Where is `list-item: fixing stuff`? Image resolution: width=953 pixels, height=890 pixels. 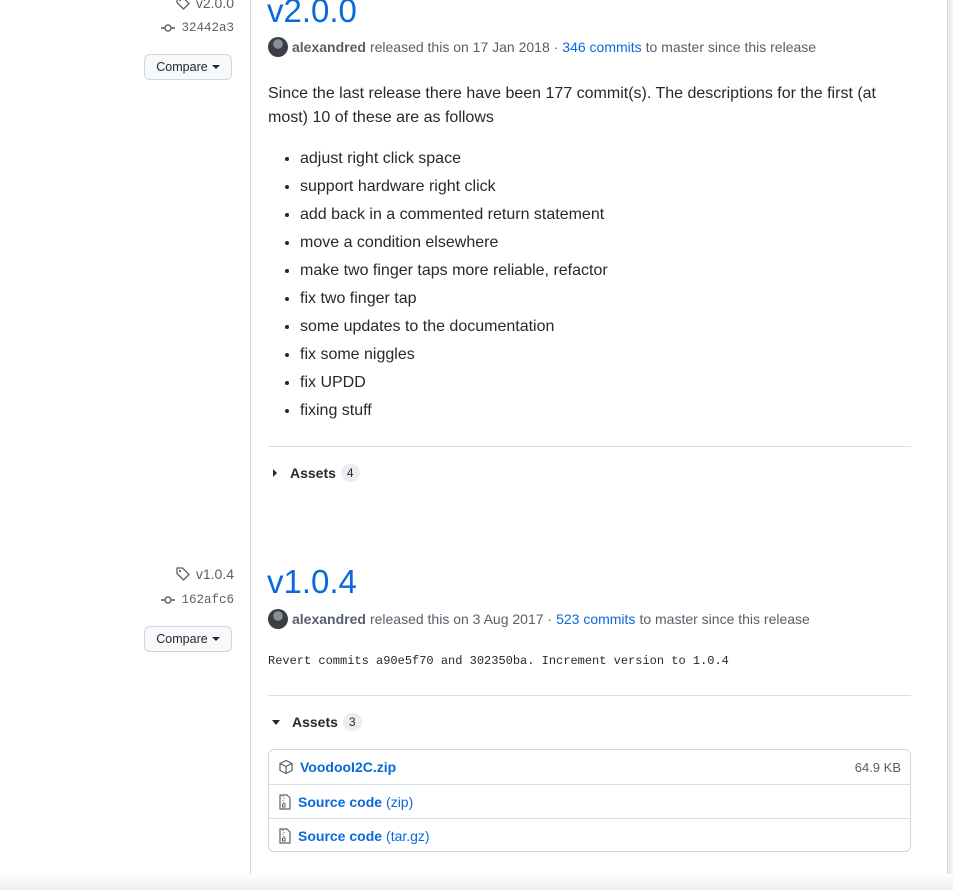 list-item: fixing stuff is located at coordinates (620, 410).